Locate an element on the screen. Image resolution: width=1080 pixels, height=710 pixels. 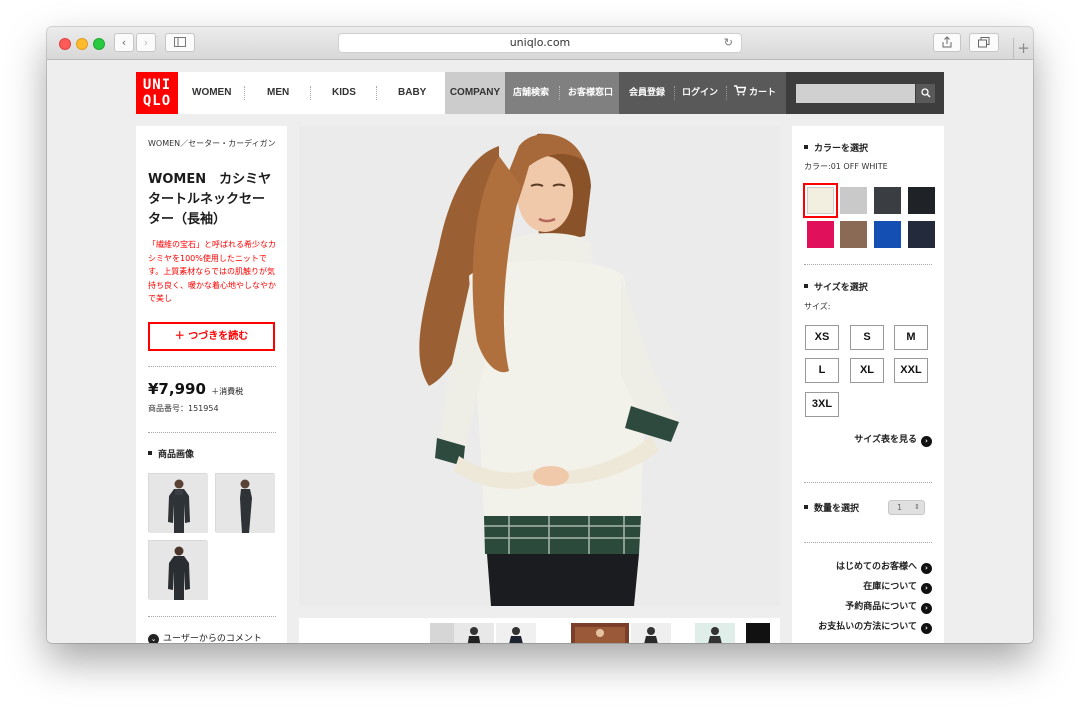
nav-cart: カート is located at coordinates (755, 93).